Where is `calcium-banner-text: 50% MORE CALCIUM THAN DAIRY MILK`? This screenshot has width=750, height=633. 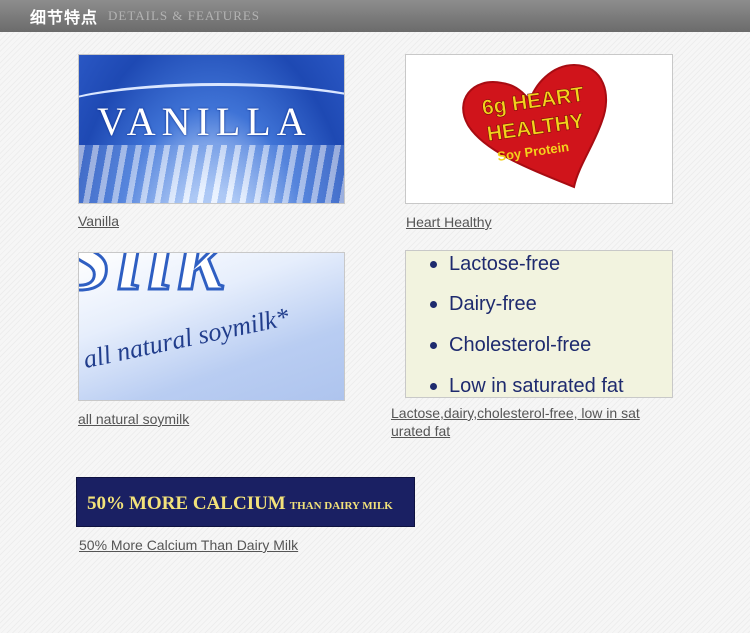 calcium-banner-text: 50% MORE CALCIUM THAN DAIRY MILK is located at coordinates (240, 503).